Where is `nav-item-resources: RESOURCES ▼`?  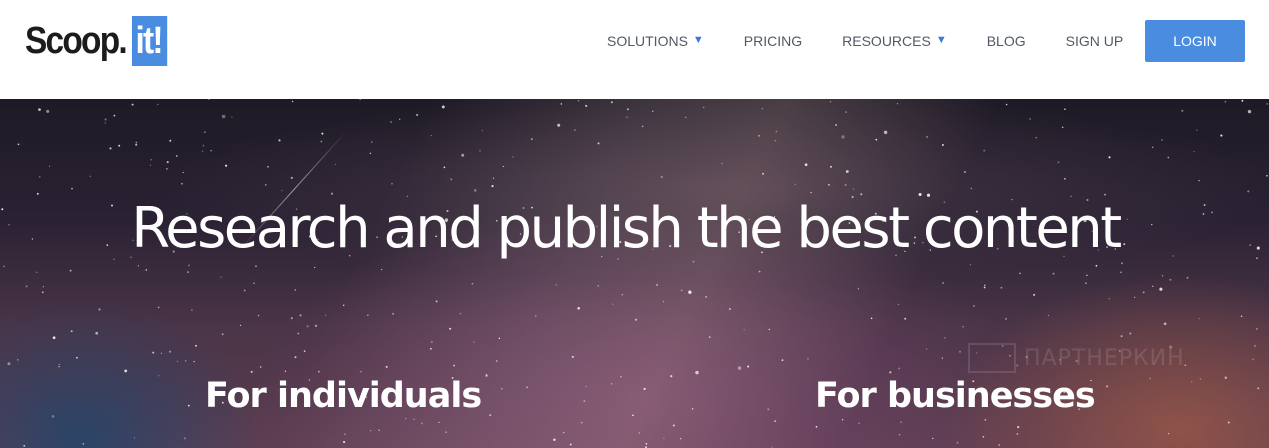 nav-item-resources: RESOURCES ▼ is located at coordinates (894, 41).